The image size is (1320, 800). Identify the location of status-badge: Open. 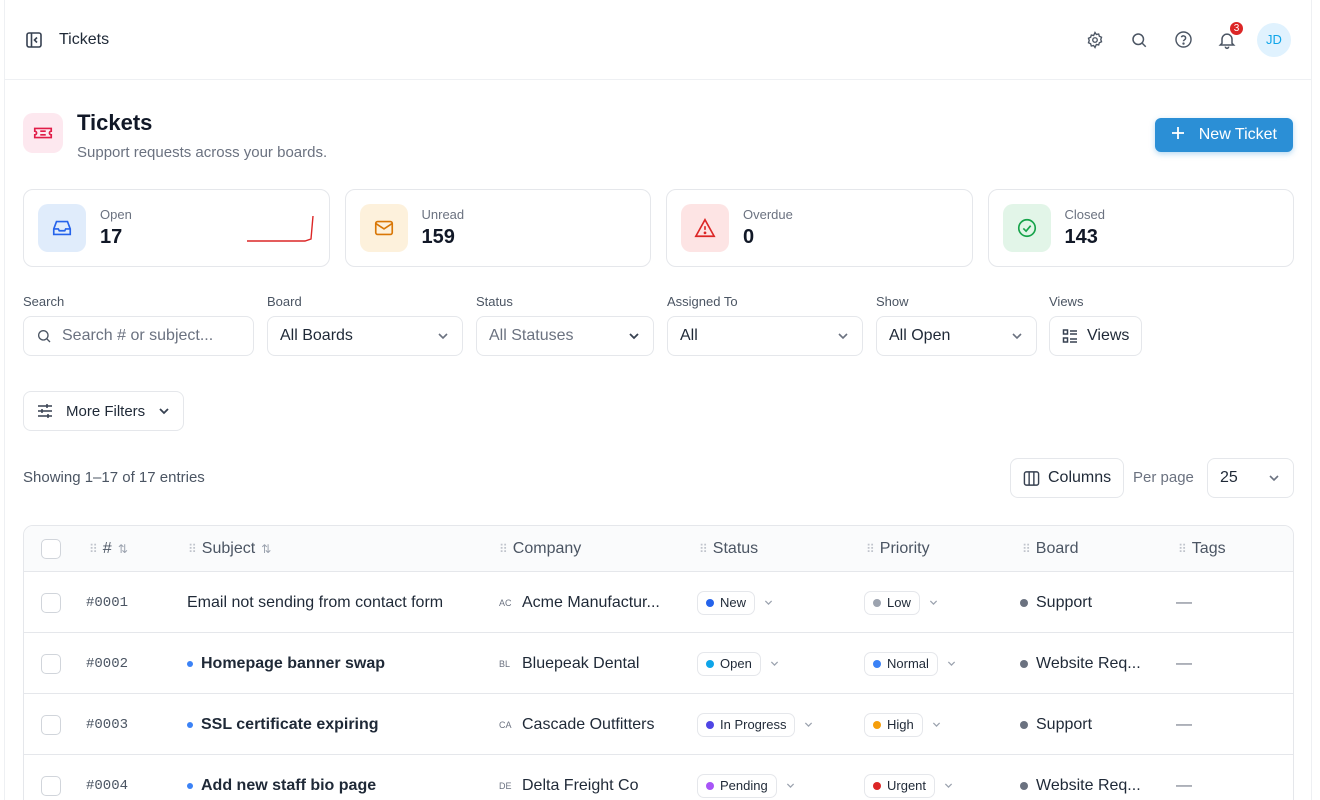
(729, 663).